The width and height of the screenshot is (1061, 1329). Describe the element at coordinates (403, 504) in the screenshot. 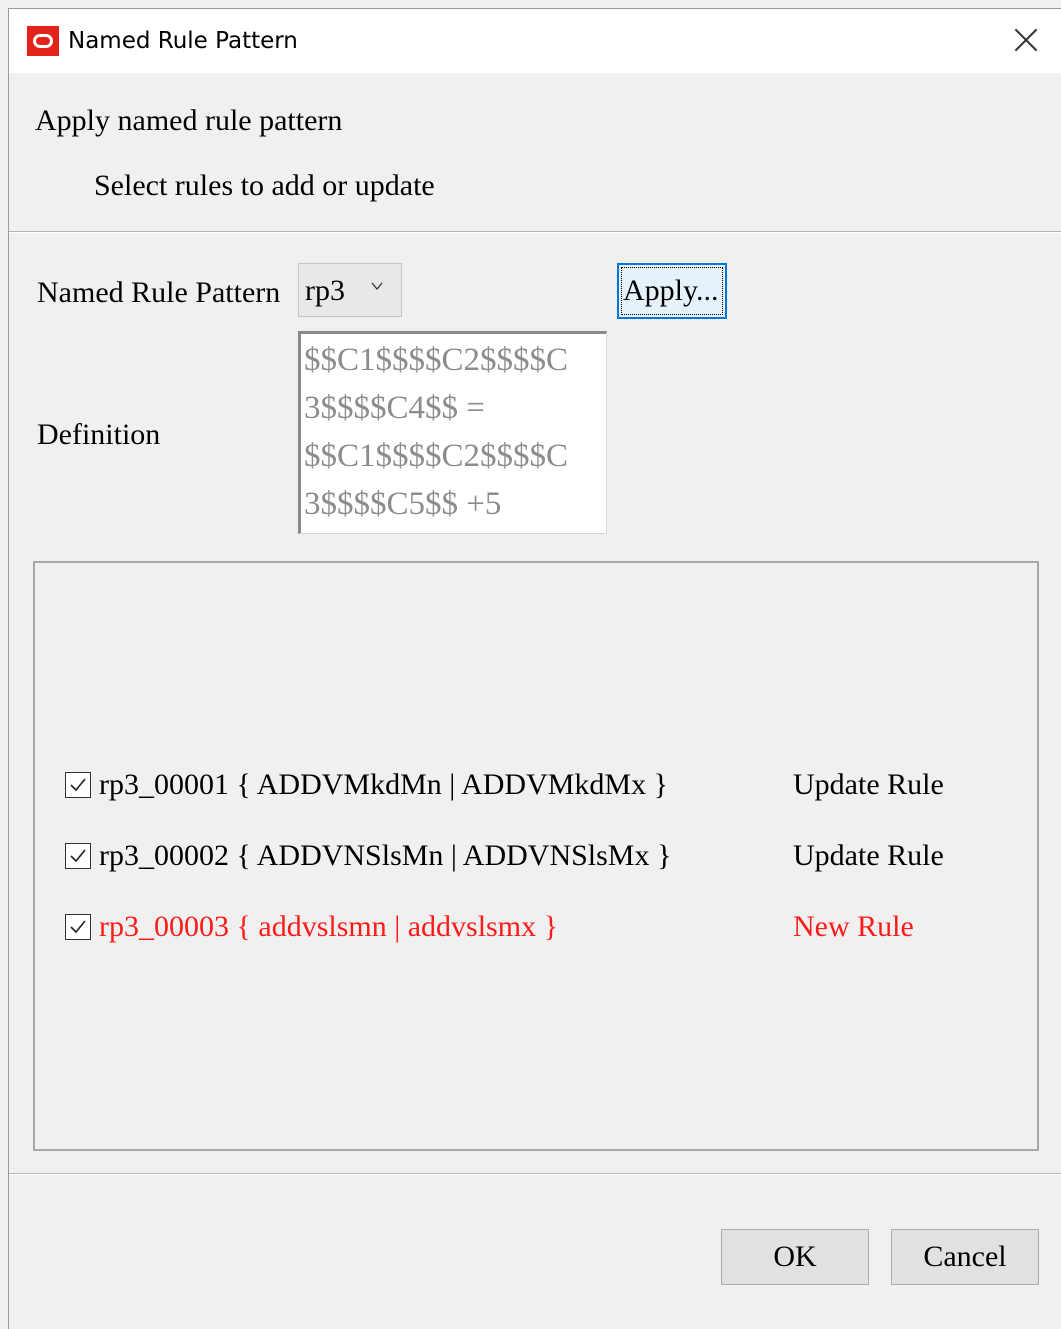

I see `definition-line: 3$$$$C5$$ +5` at that location.